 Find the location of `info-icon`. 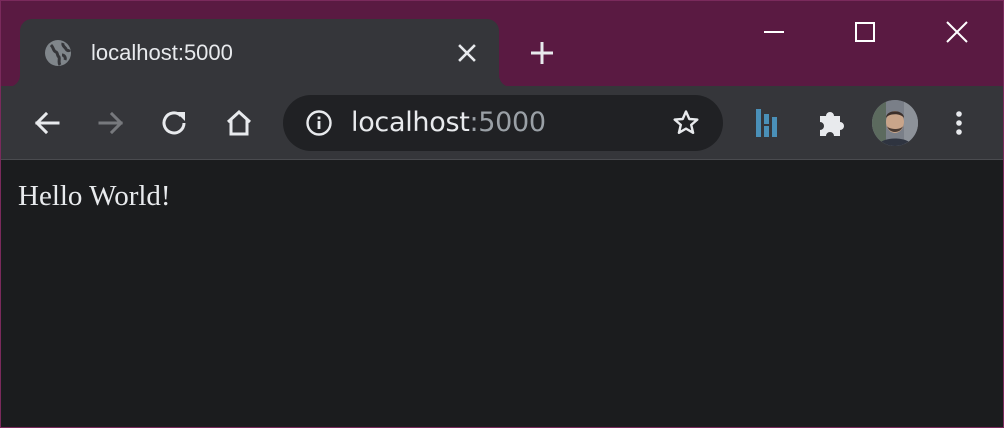

info-icon is located at coordinates (319, 123).